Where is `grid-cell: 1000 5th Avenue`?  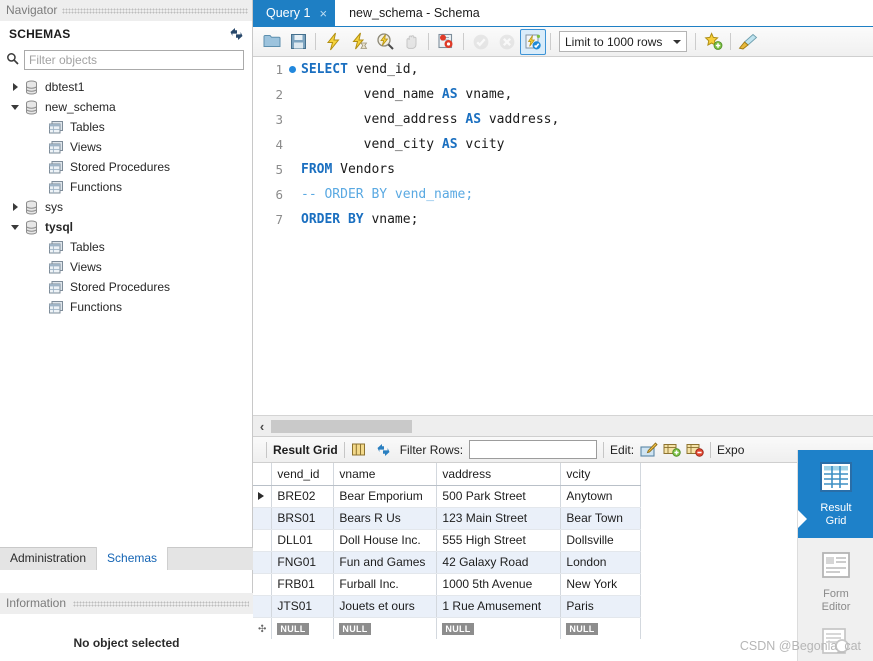 grid-cell: 1000 5th Avenue is located at coordinates (499, 584).